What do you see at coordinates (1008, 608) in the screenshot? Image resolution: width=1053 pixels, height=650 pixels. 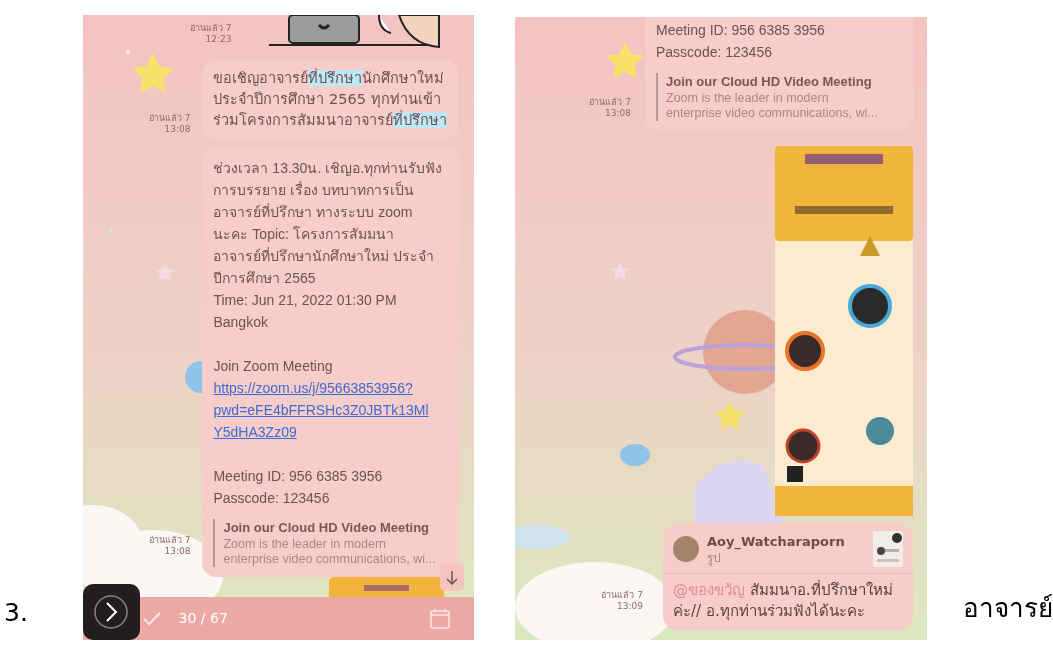 I see `trailing-text: อาจารย์` at bounding box center [1008, 608].